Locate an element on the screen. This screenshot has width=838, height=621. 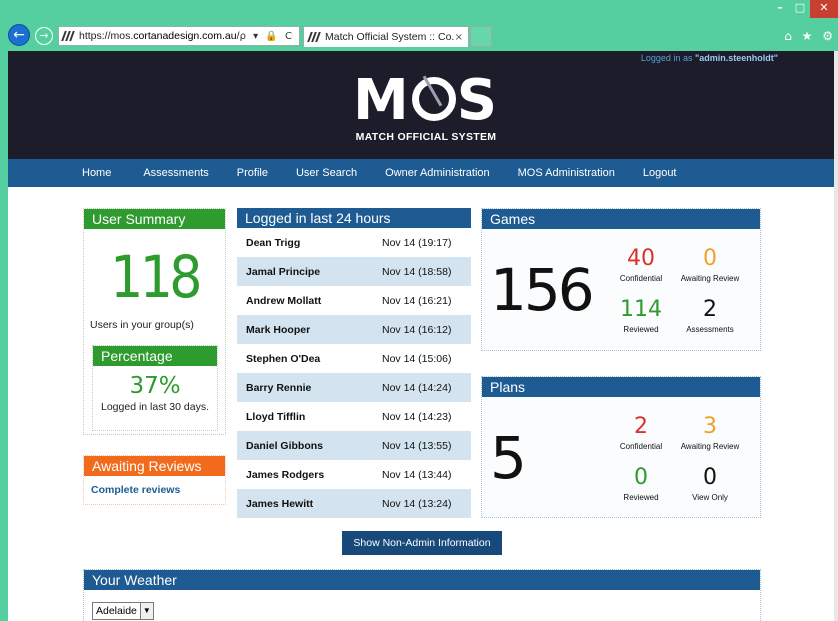
minimize-button: – is located at coordinates (780, 9).